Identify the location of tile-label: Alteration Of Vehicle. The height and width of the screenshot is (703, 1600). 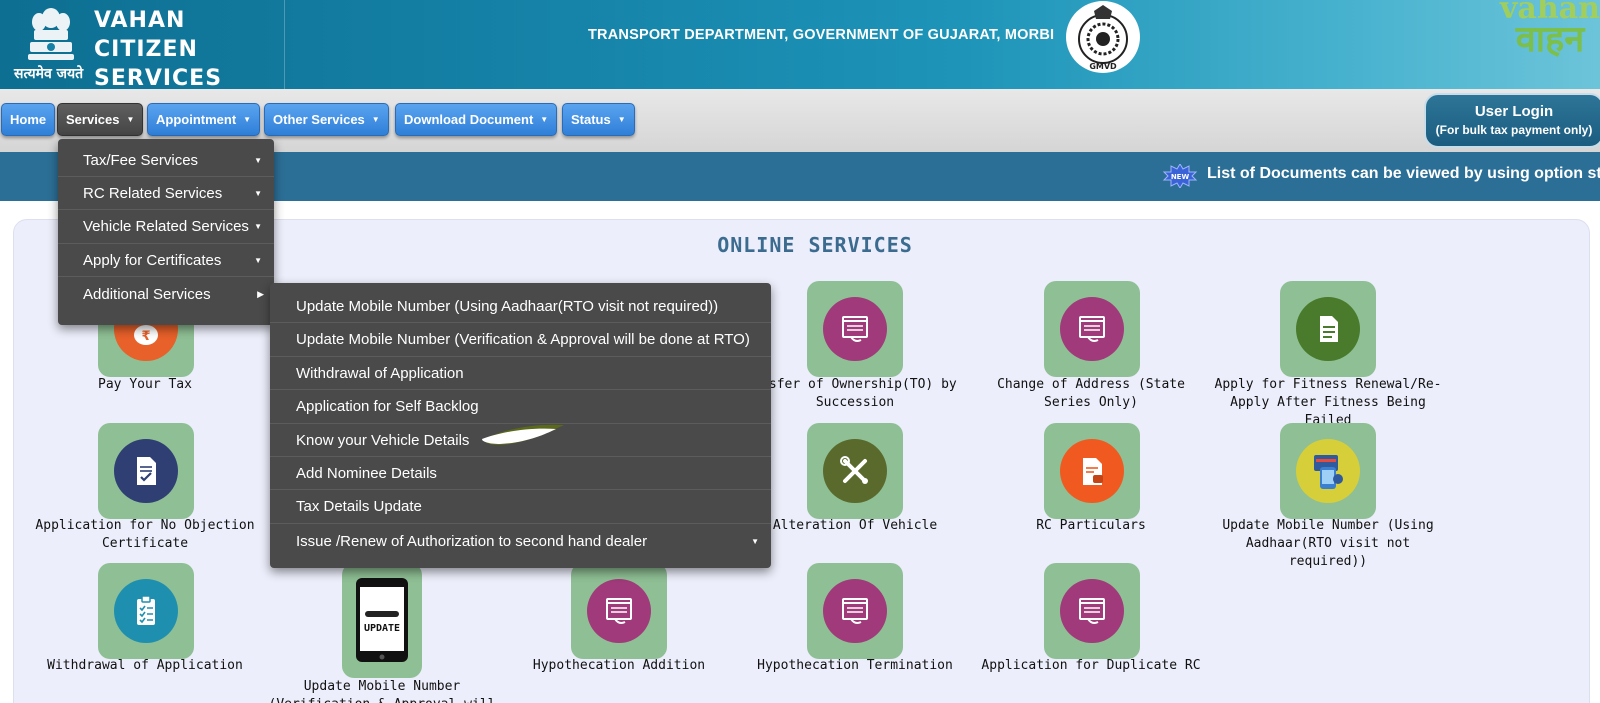
(855, 525).